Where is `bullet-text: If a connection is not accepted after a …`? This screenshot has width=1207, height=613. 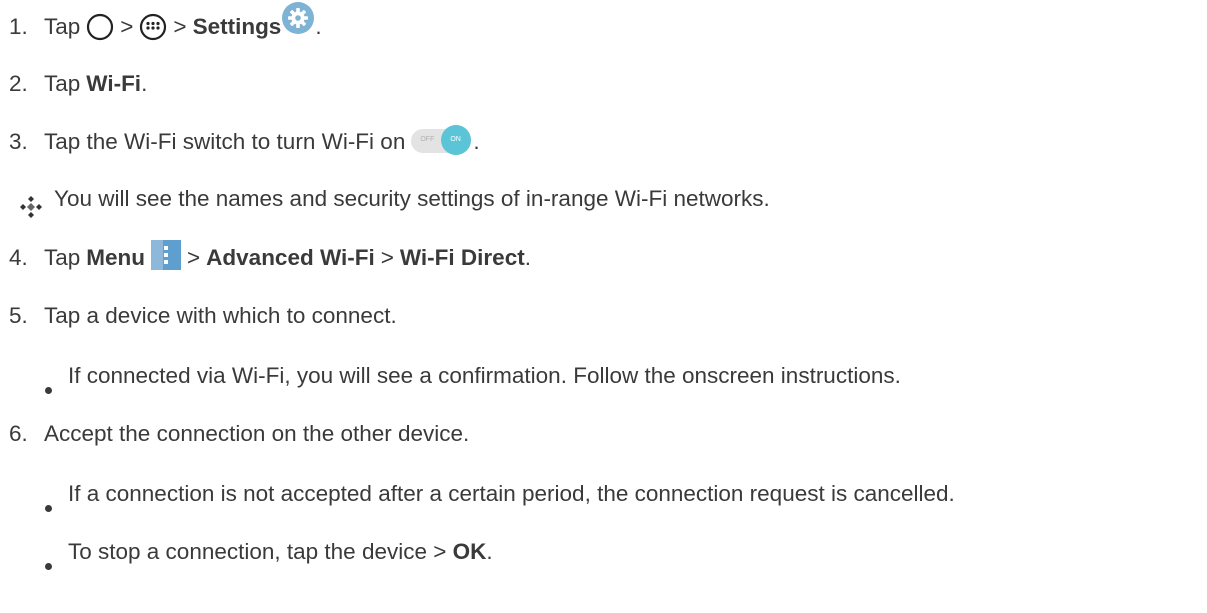 bullet-text: If a connection is not accepted after a … is located at coordinates (511, 493).